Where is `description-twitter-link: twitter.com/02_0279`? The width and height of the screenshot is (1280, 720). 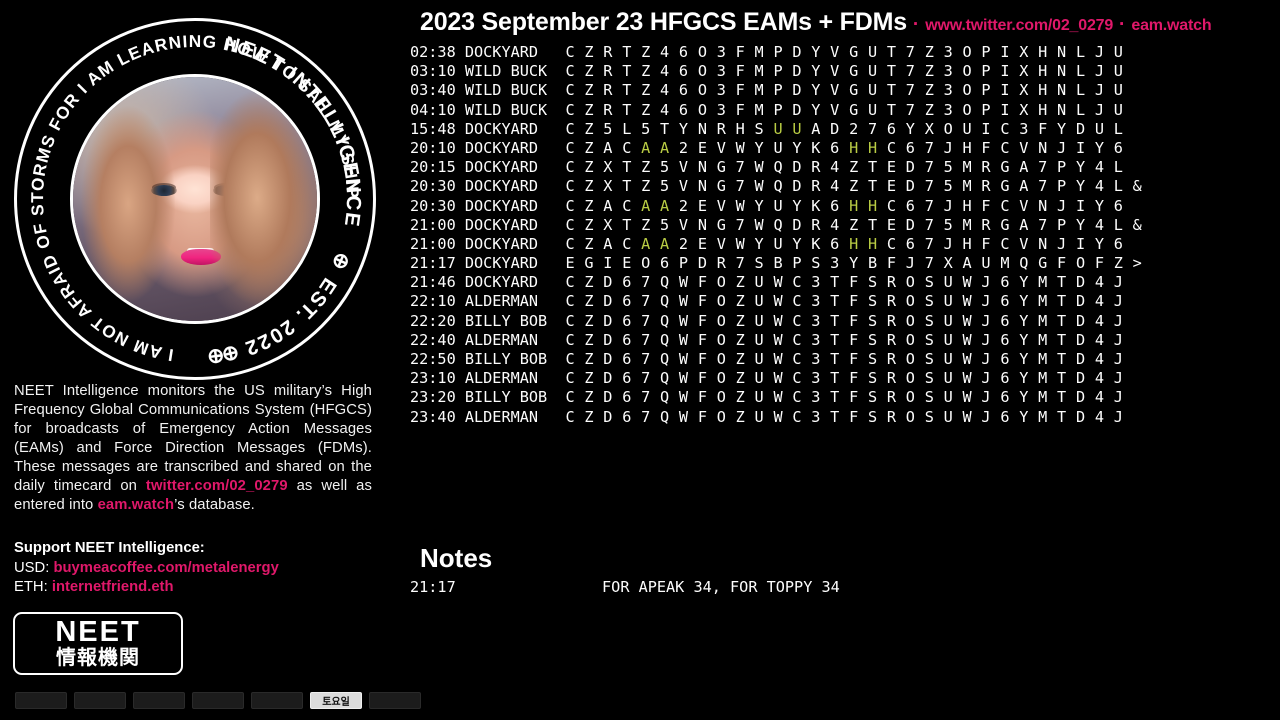 description-twitter-link: twitter.com/02_0279 is located at coordinates (217, 486).